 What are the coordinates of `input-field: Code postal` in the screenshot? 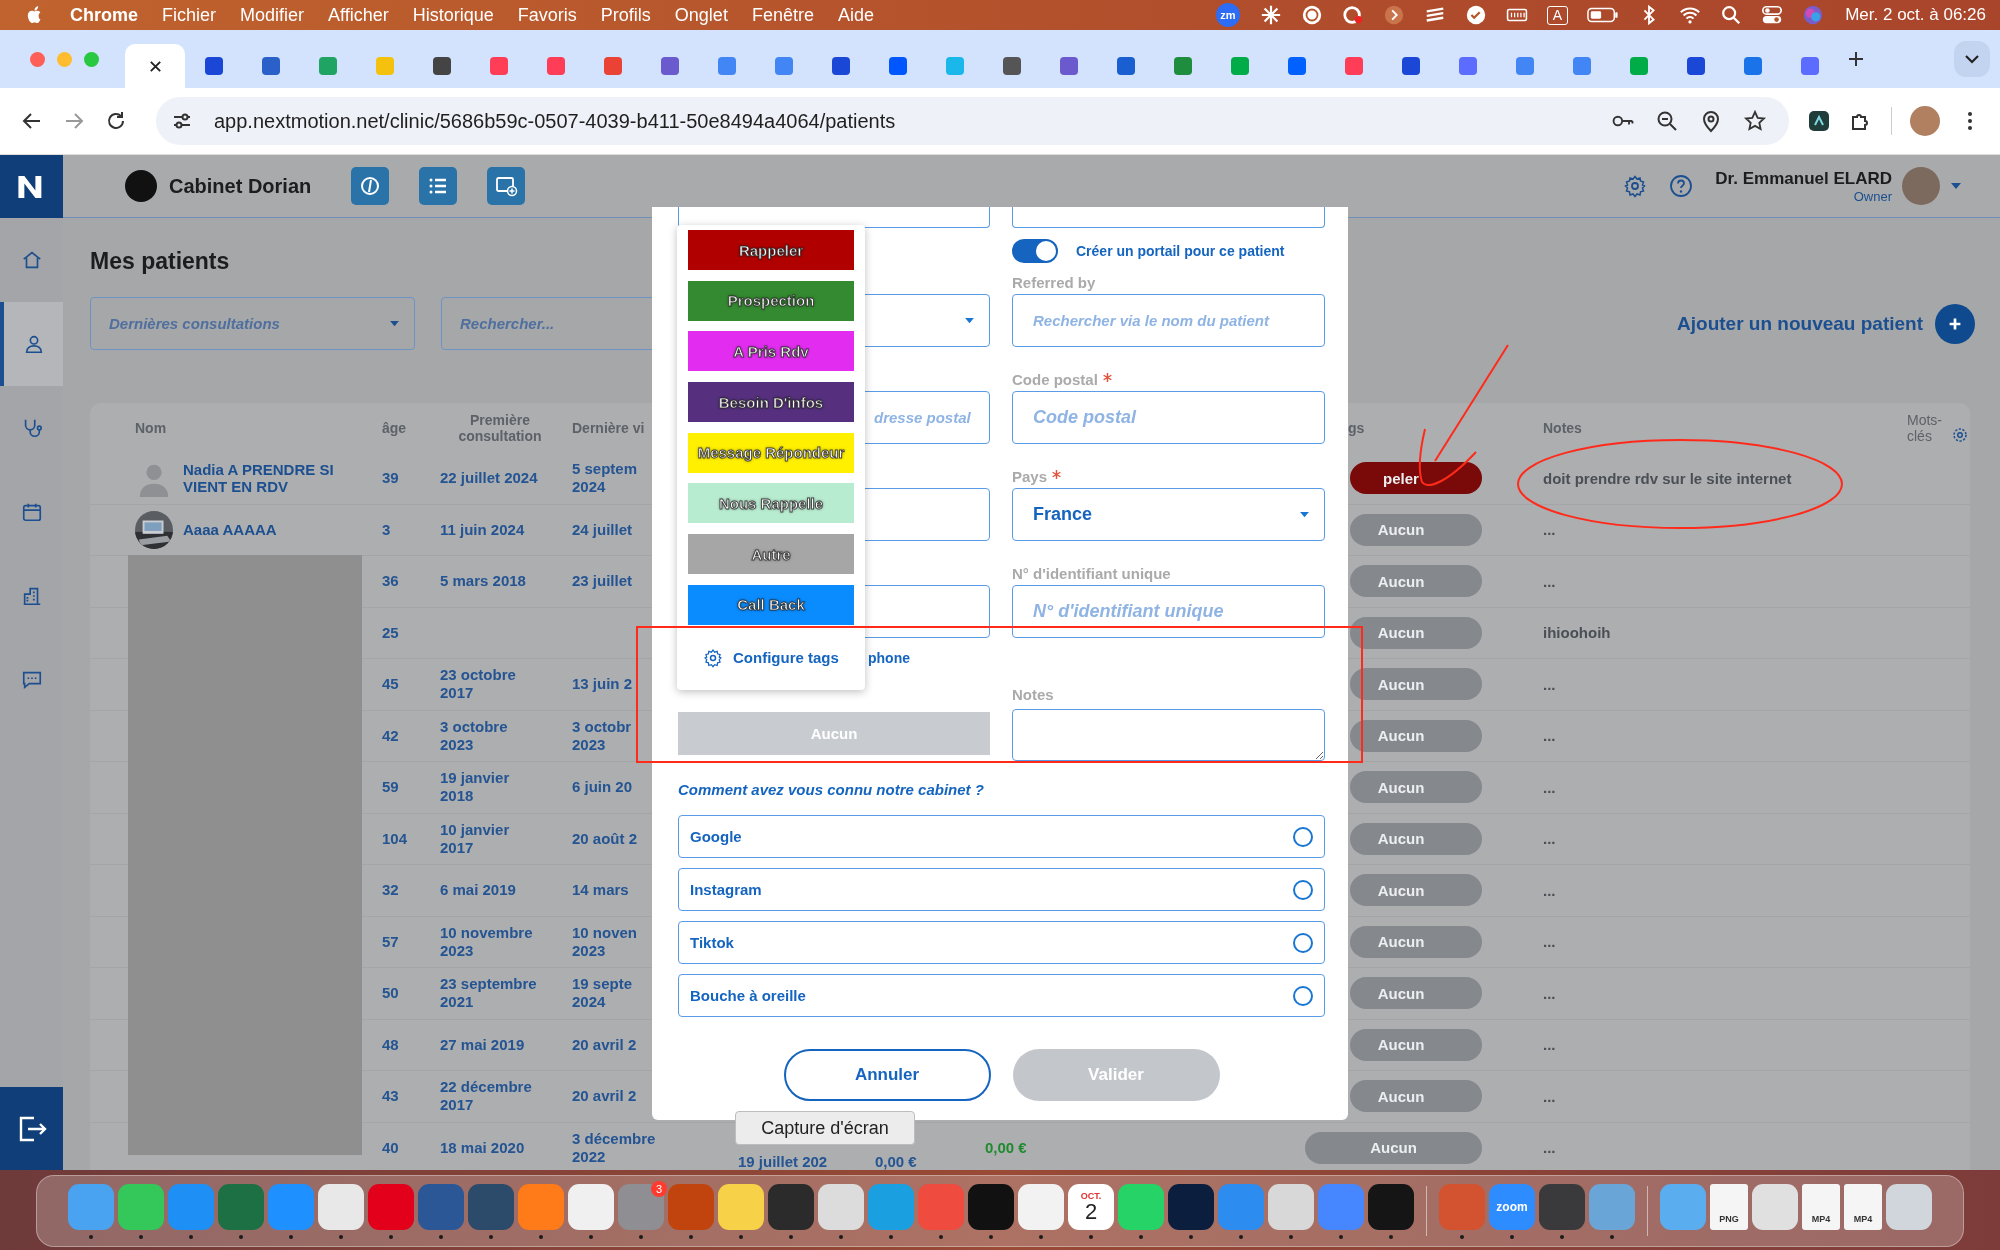 It's located at (1168, 417).